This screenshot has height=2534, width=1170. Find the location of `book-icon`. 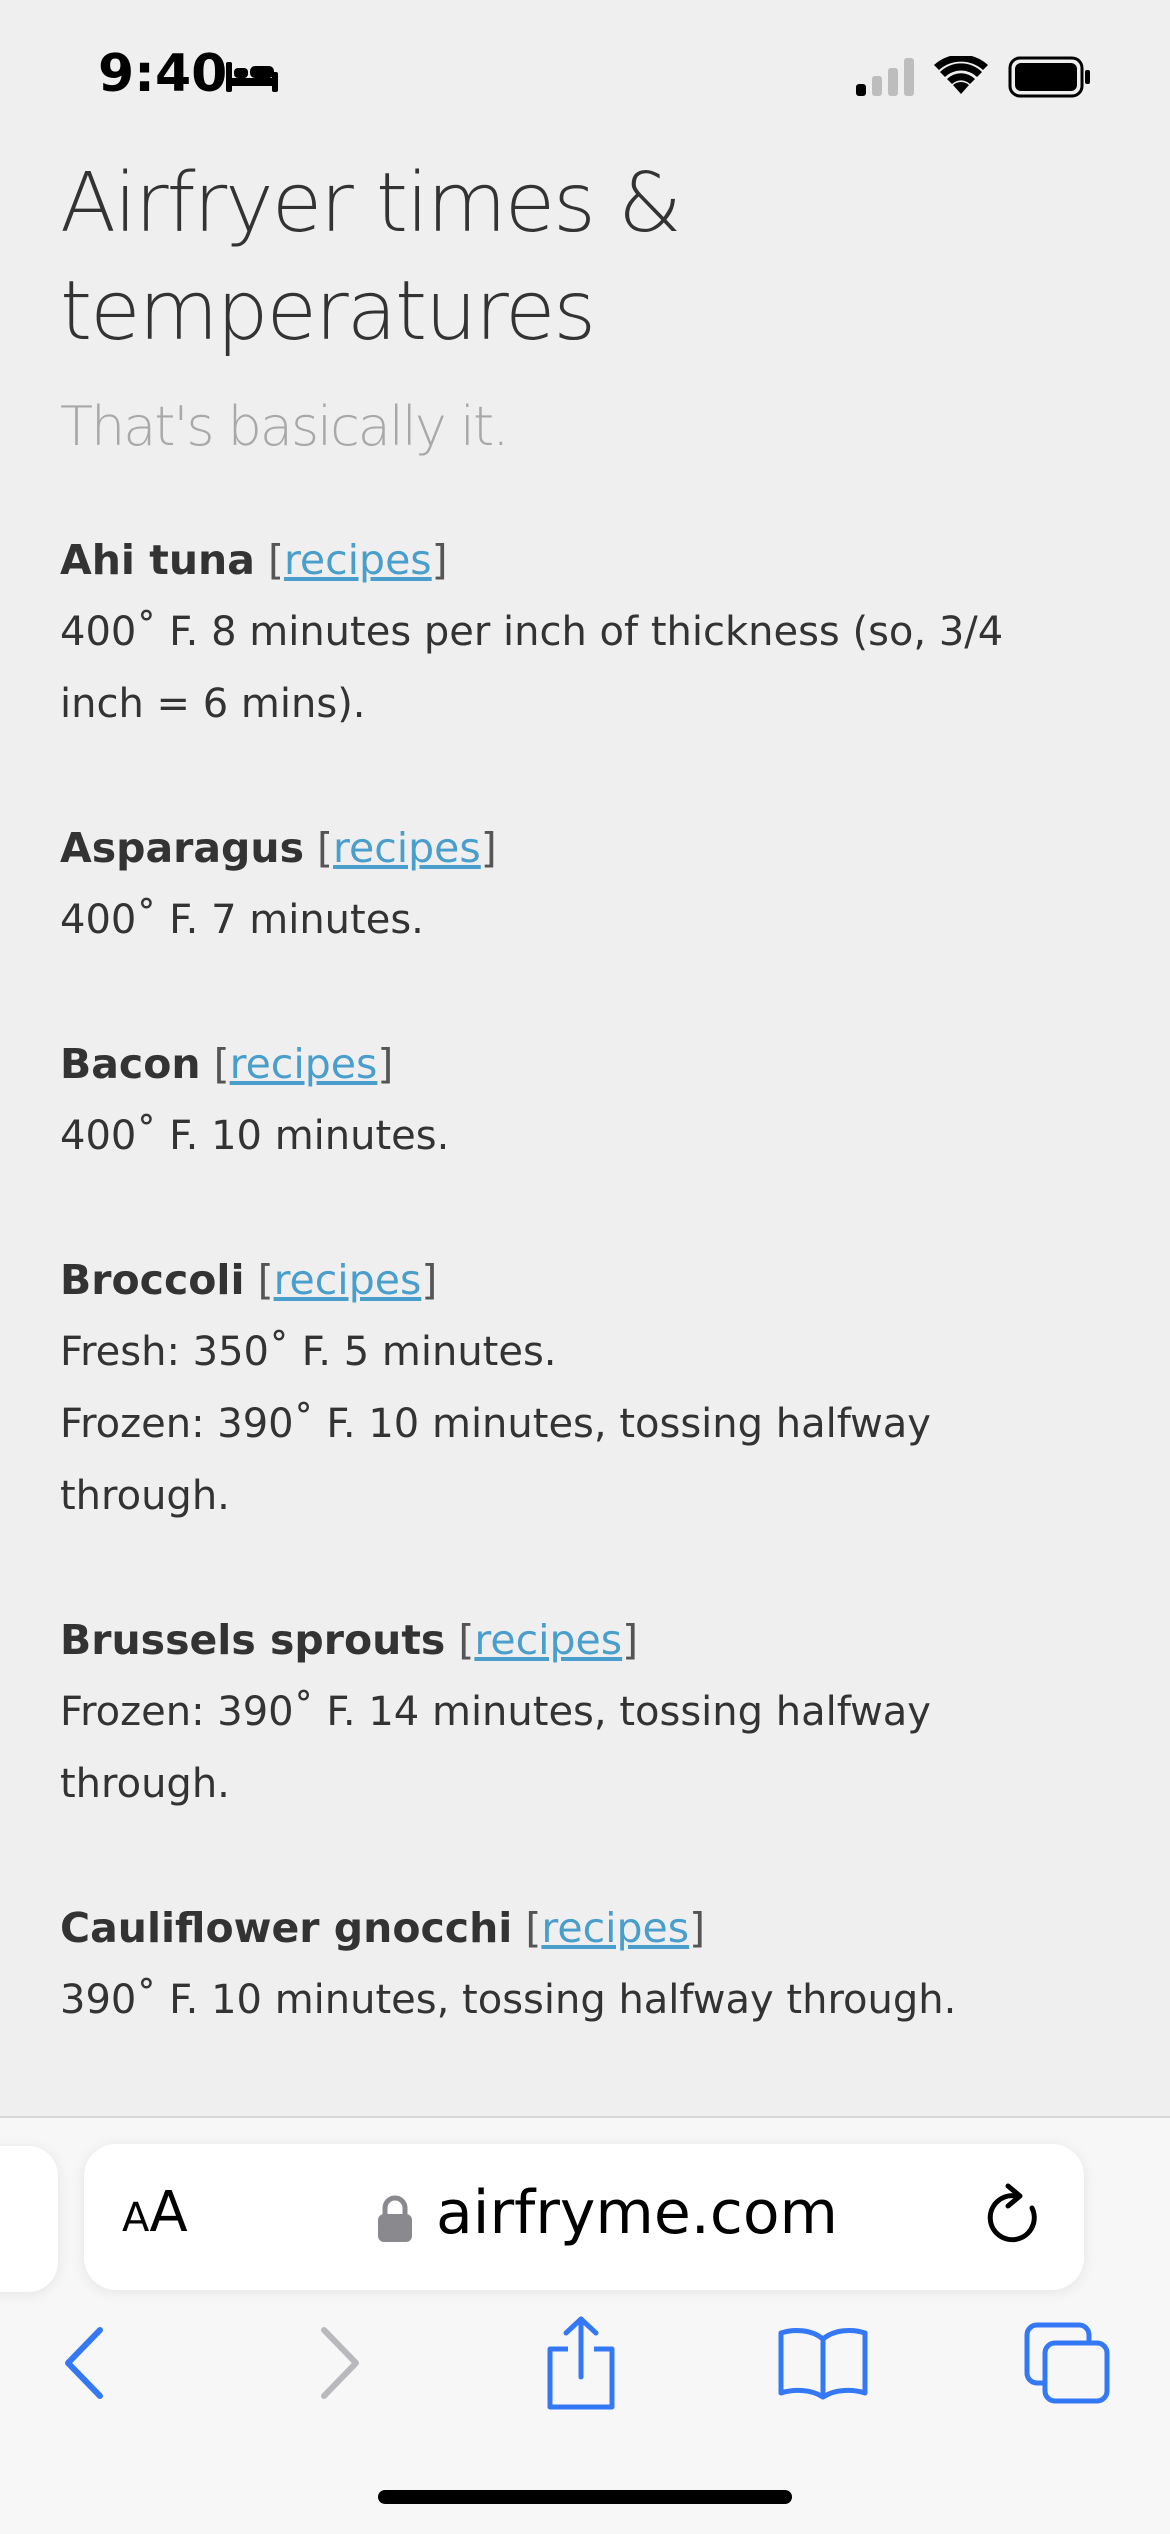

book-icon is located at coordinates (823, 2365).